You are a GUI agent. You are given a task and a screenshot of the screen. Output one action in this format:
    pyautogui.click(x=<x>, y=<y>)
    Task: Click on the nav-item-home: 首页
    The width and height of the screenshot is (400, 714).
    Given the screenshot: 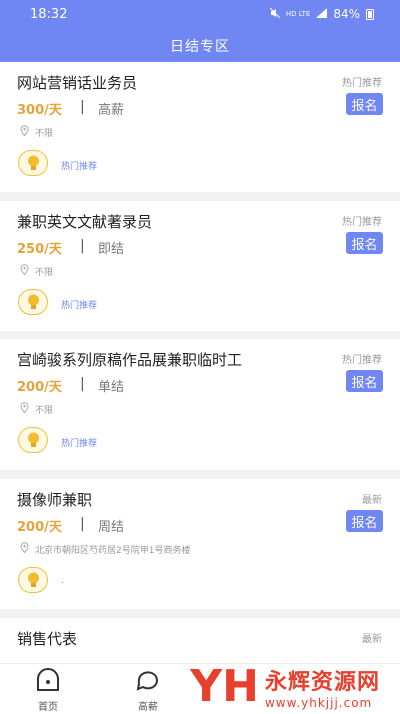 What is the action you would take?
    pyautogui.click(x=48, y=690)
    